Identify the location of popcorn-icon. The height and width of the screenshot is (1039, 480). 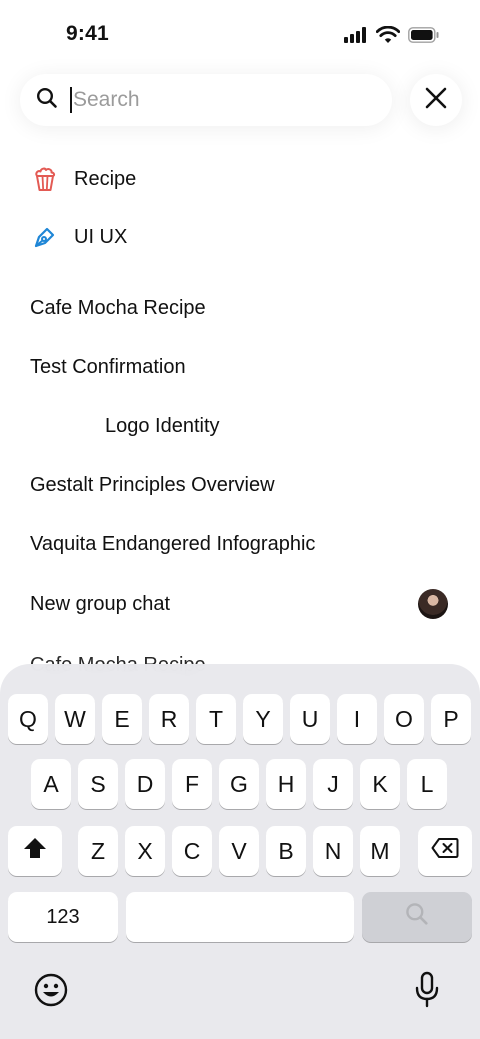
(45, 179).